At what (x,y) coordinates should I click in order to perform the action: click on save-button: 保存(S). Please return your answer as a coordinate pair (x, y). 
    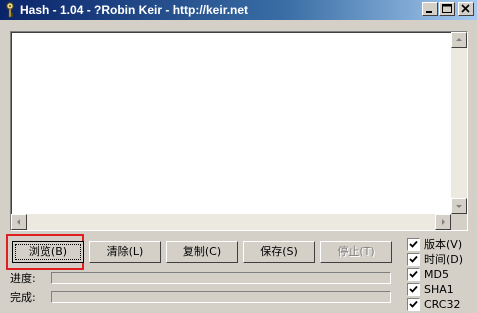
    Looking at the image, I should click on (279, 252).